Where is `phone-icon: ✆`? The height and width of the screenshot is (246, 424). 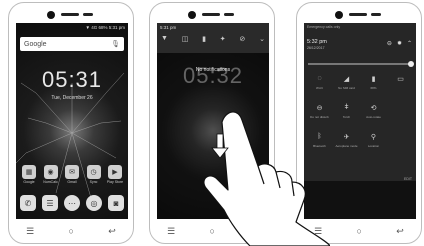 phone-icon: ✆ is located at coordinates (28, 203).